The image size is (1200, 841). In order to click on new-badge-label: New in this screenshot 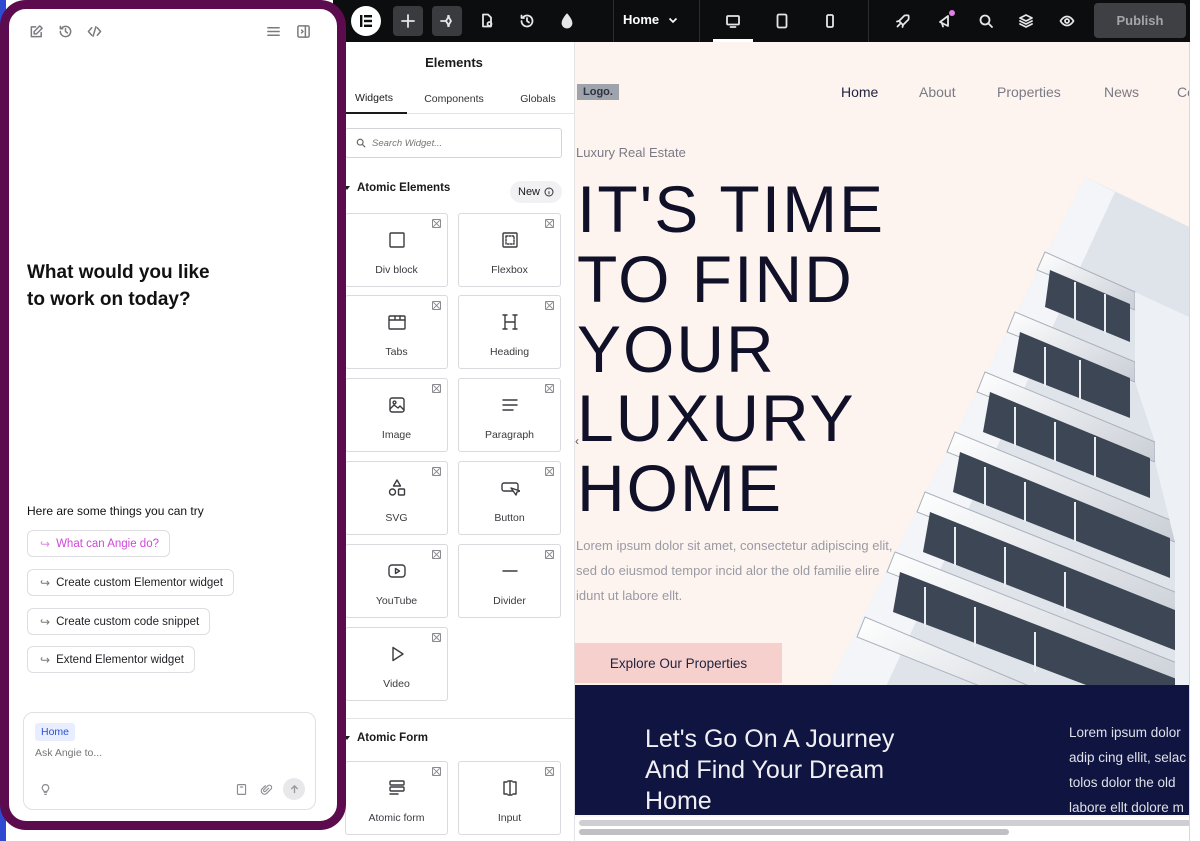, I will do `click(529, 192)`.